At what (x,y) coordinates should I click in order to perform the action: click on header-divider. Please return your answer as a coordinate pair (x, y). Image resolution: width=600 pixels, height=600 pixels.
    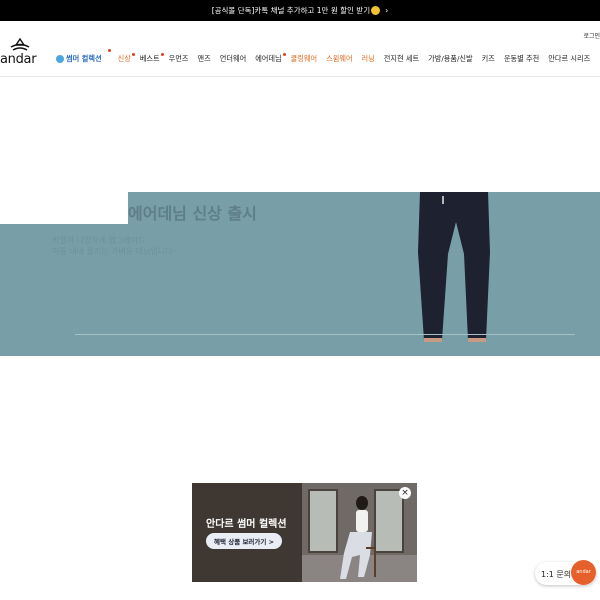
    Looking at the image, I should click on (300, 76).